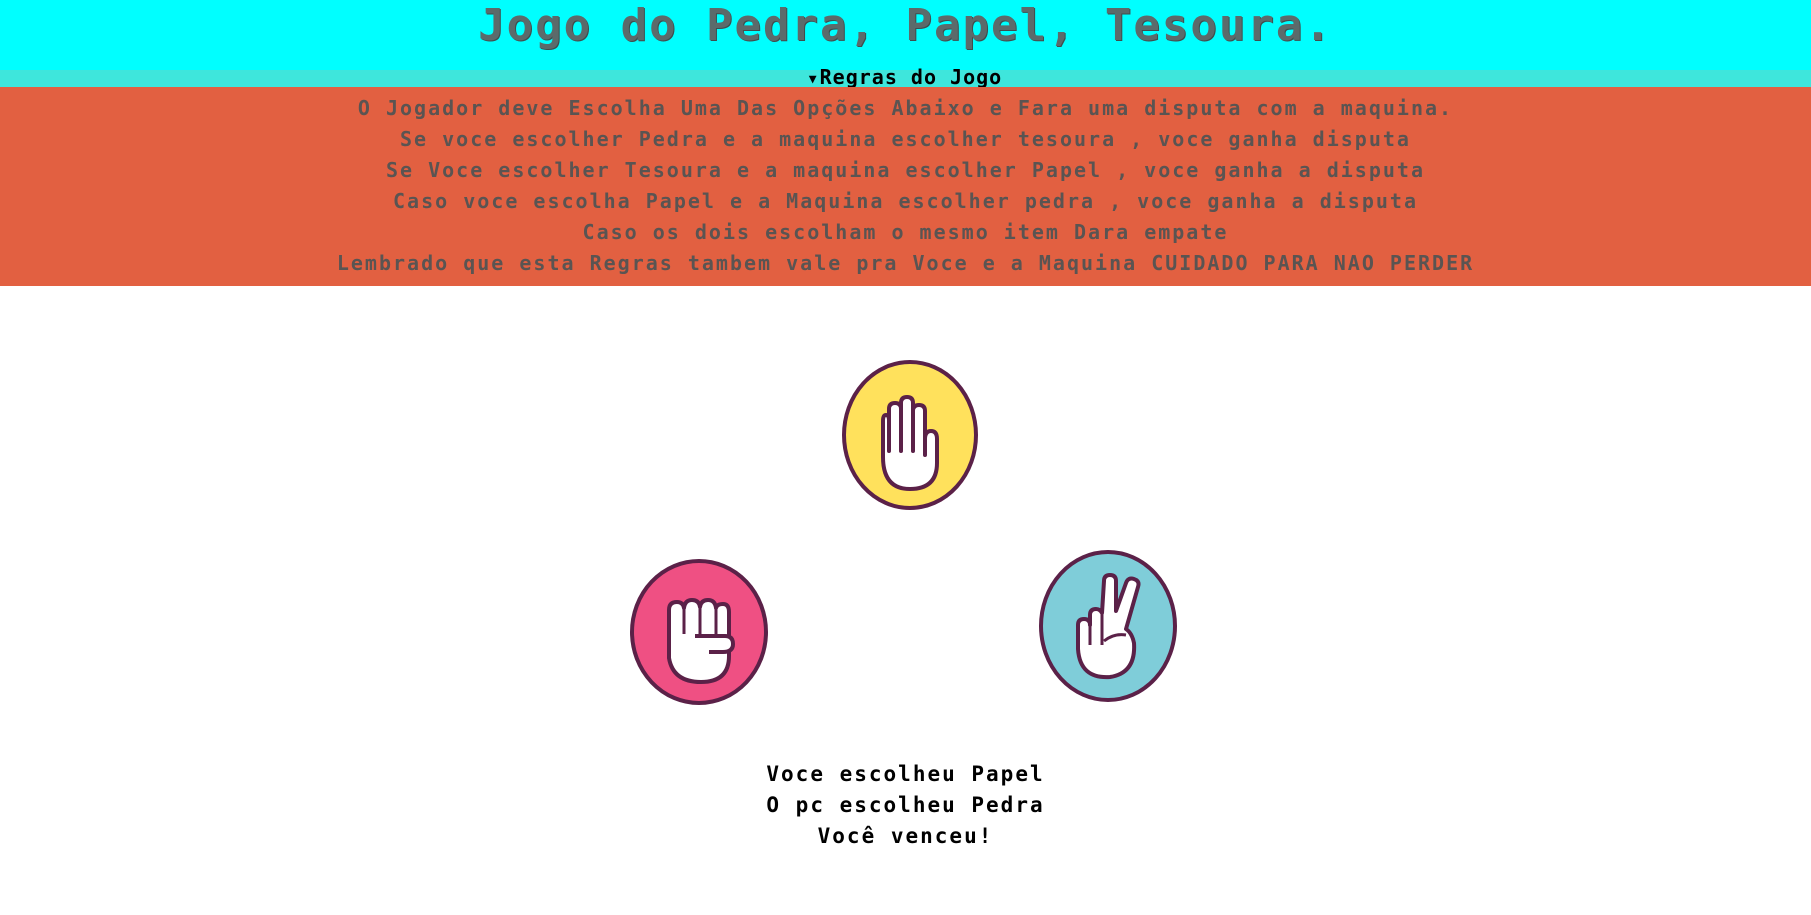 The image size is (1811, 915). Describe the element at coordinates (911, 77) in the screenshot. I see `rules-summary-label: Regras do Jogo` at that location.